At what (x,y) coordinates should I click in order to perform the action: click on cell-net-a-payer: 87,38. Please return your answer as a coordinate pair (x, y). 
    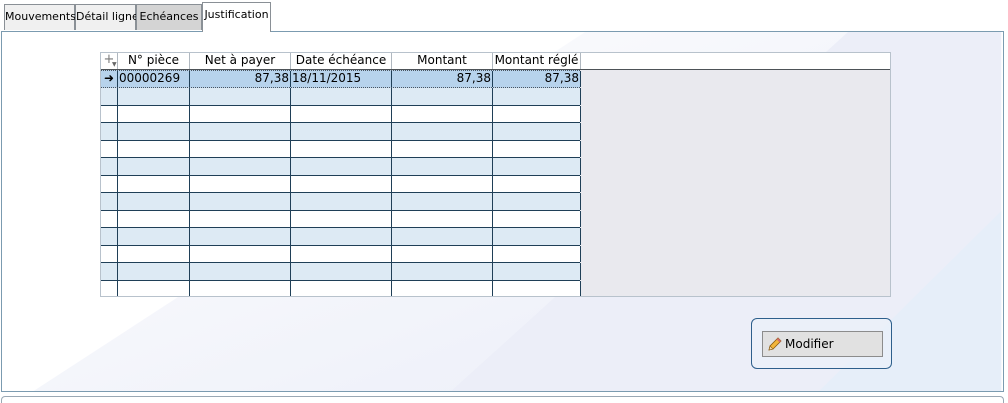
    Looking at the image, I should click on (240, 79).